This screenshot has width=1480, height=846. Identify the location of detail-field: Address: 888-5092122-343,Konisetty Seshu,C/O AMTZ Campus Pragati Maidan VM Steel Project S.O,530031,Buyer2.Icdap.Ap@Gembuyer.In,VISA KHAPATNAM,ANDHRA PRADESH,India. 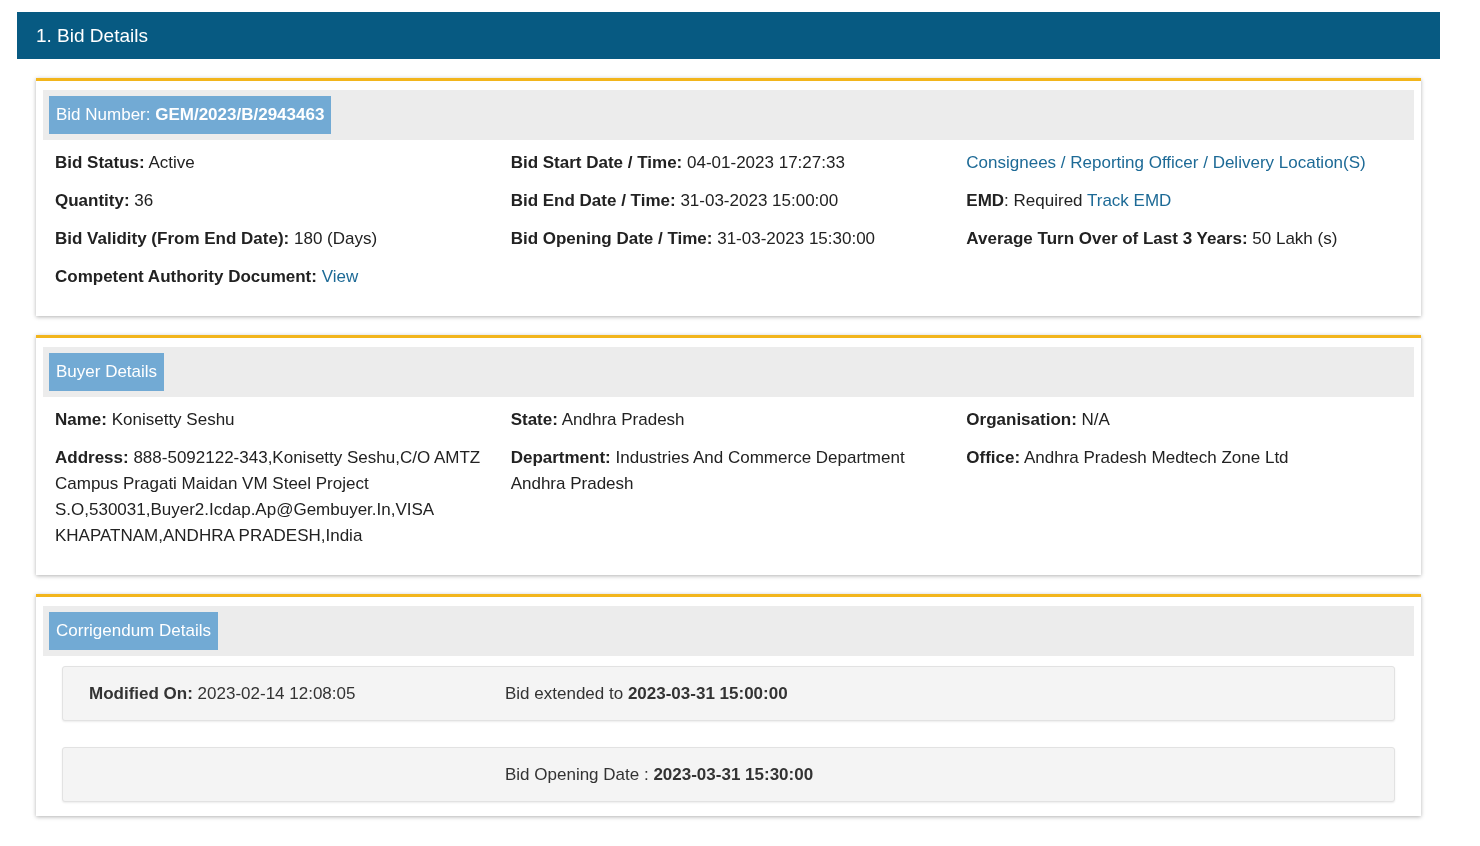
(273, 497).